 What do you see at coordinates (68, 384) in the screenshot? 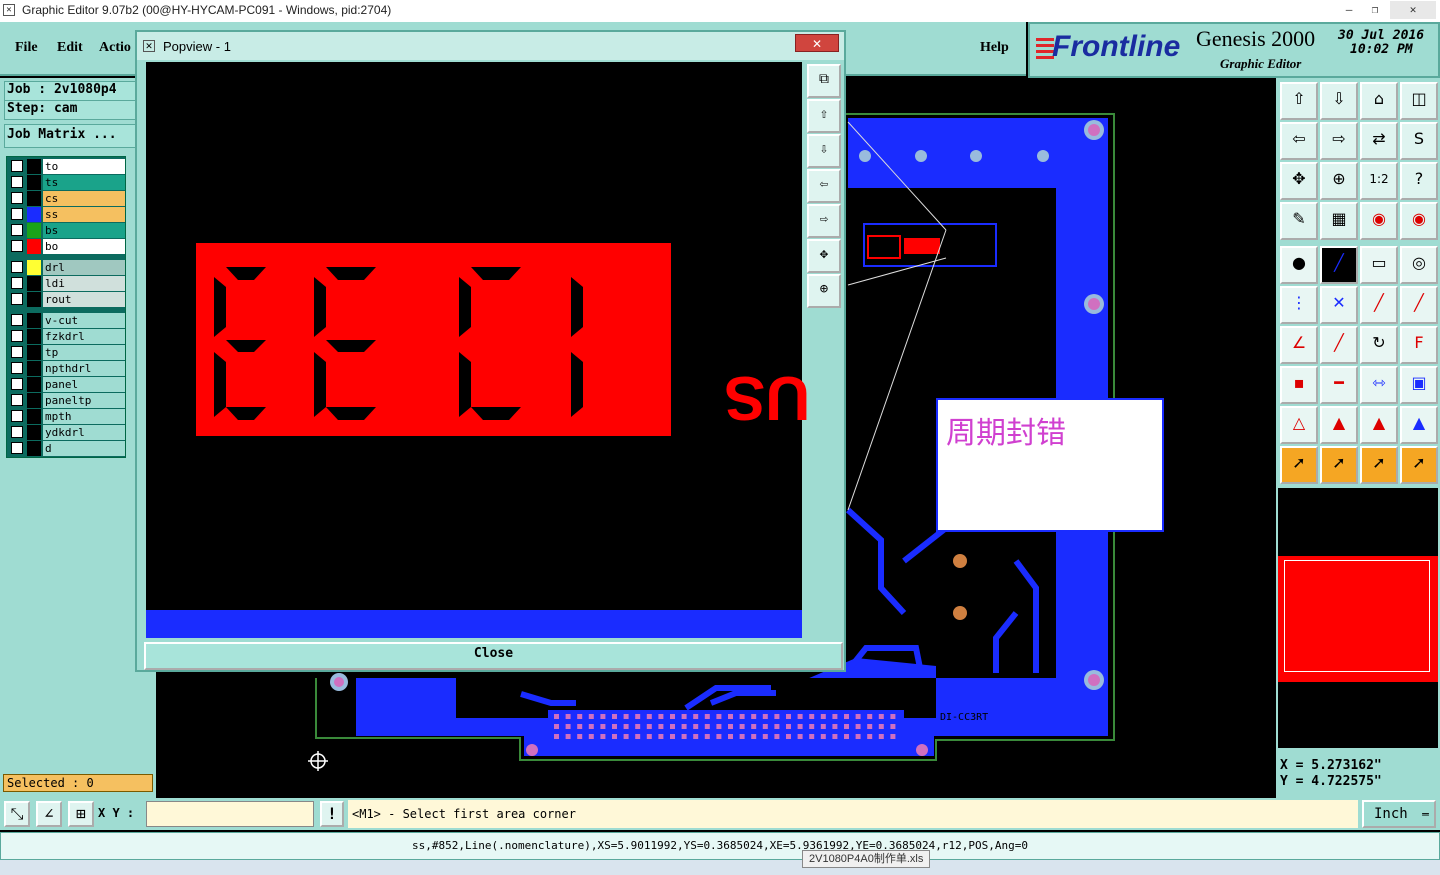
I see `layer-row-panel: panel` at bounding box center [68, 384].